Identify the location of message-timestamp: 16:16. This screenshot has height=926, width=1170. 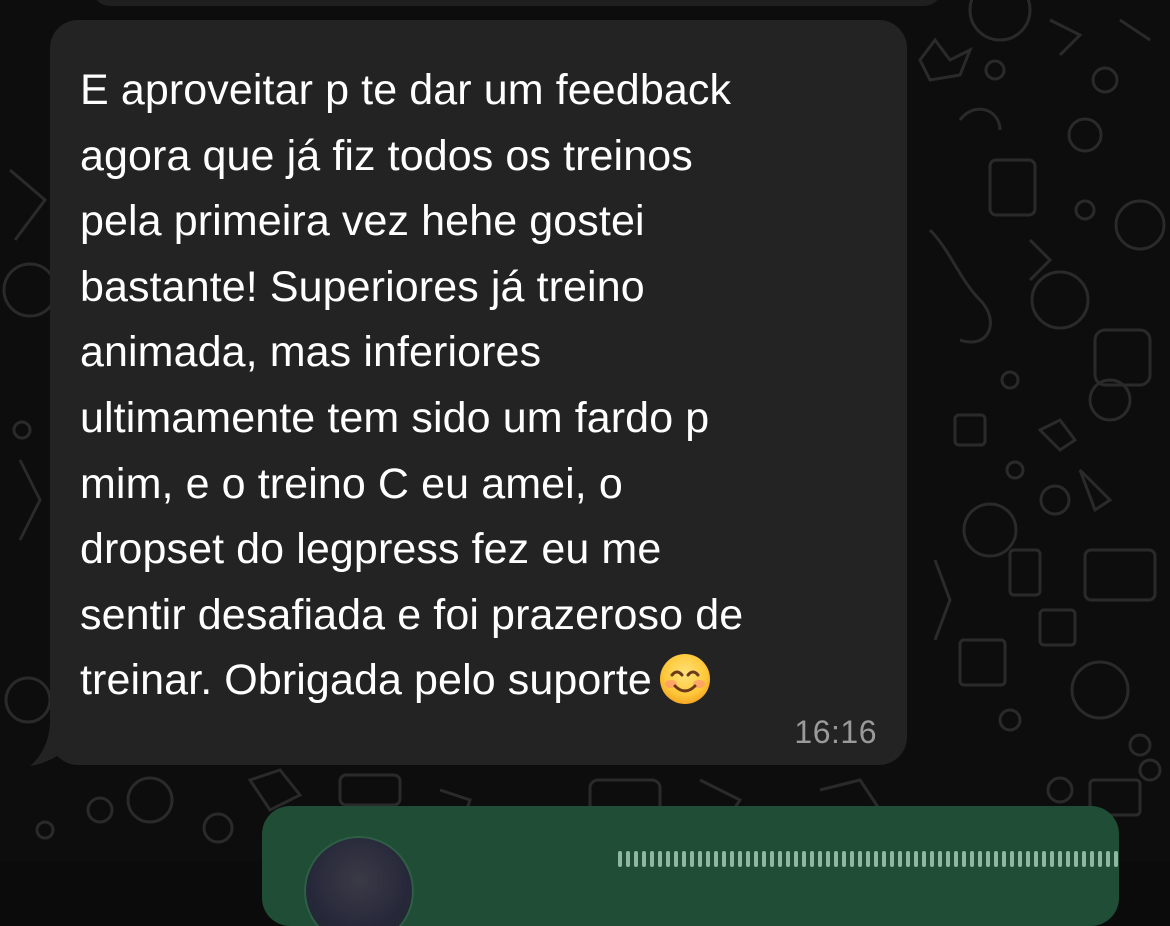
(835, 732).